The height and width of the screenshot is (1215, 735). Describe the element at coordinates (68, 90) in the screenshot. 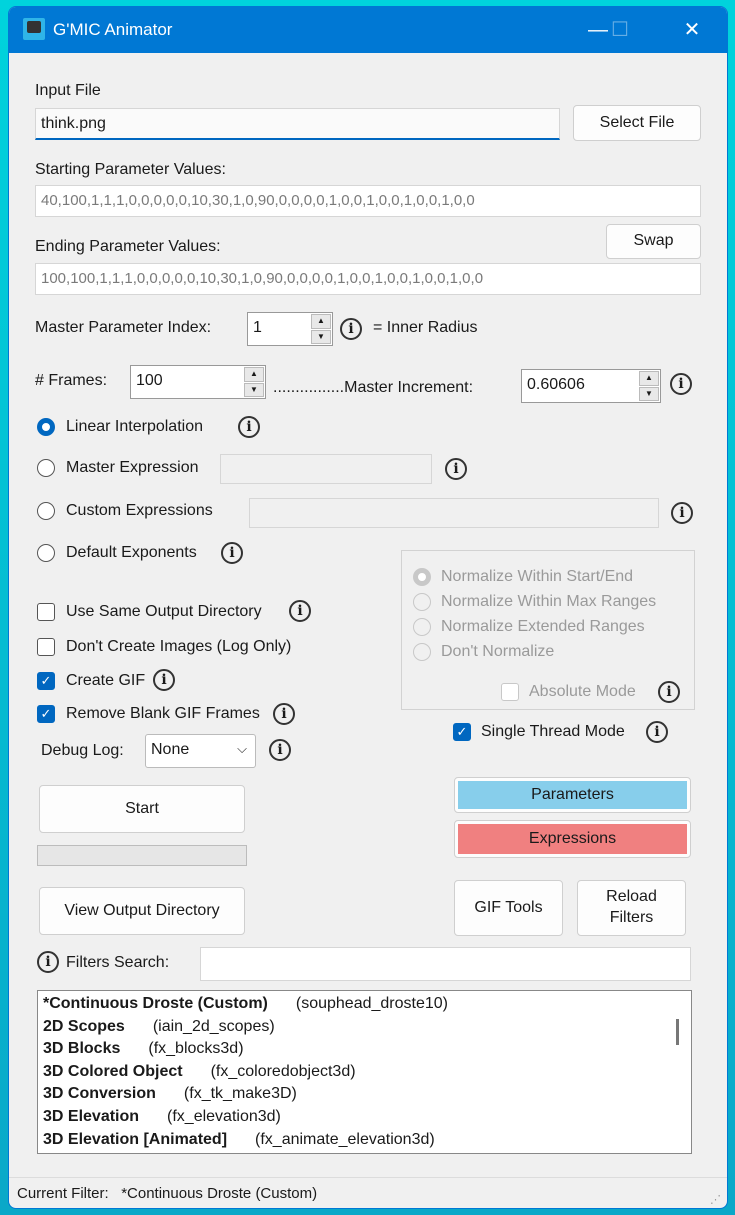

I see `input-file-label: Input File` at that location.